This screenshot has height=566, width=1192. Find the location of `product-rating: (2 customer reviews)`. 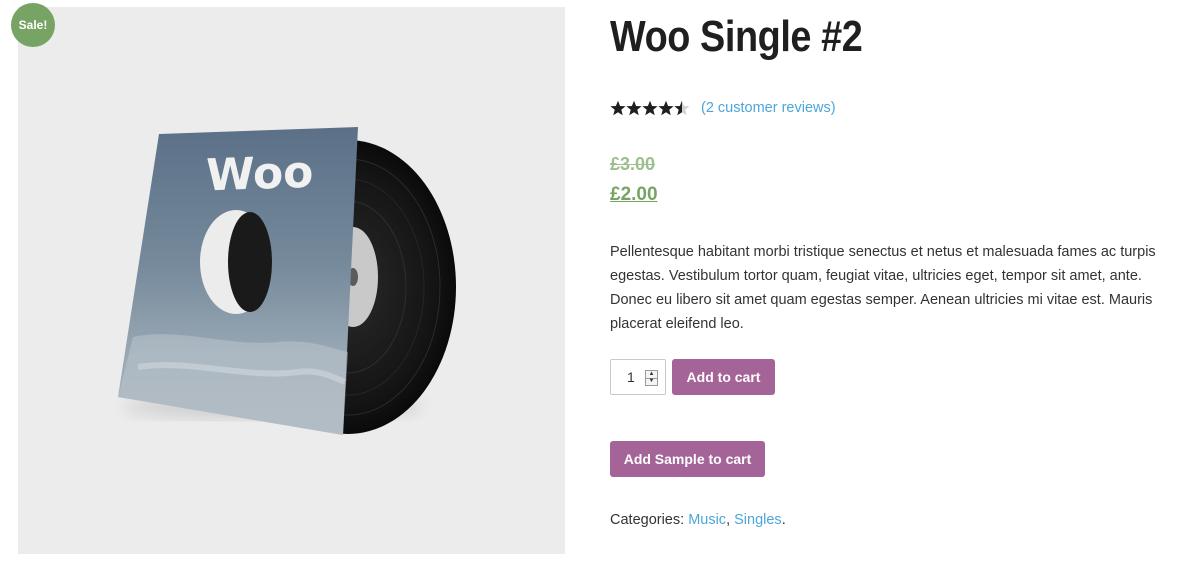

product-rating: (2 customer reviews) is located at coordinates (723, 108).